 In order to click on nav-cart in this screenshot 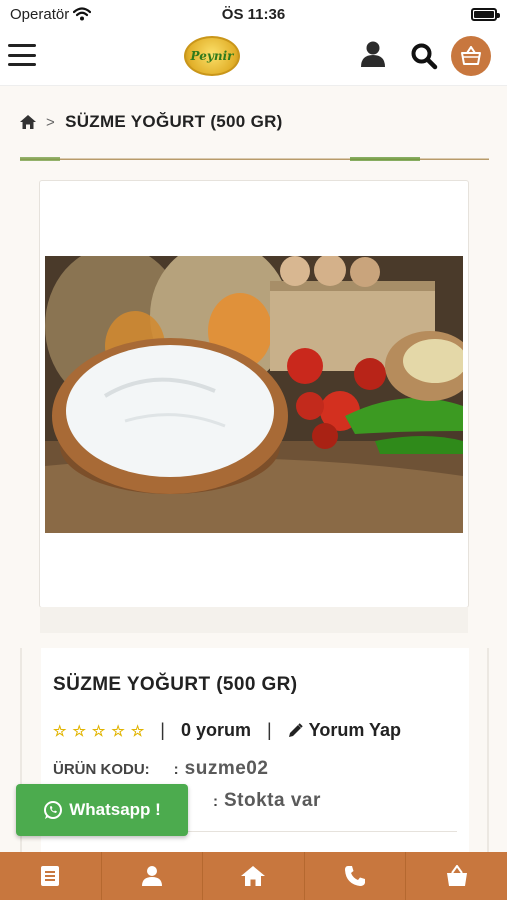, I will do `click(456, 876)`.